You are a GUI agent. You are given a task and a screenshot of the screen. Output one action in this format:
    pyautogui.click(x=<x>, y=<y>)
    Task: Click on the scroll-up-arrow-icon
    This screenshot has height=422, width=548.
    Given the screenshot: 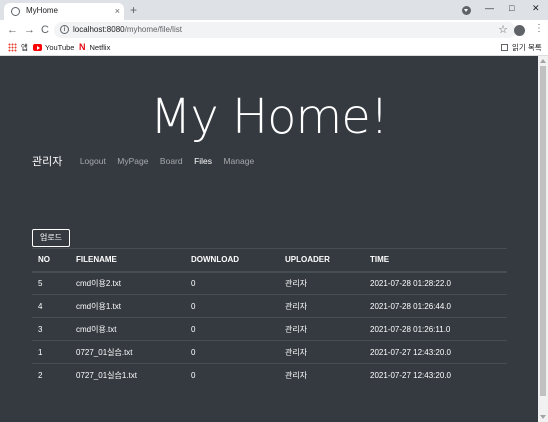 What is the action you would take?
    pyautogui.click(x=543, y=61)
    